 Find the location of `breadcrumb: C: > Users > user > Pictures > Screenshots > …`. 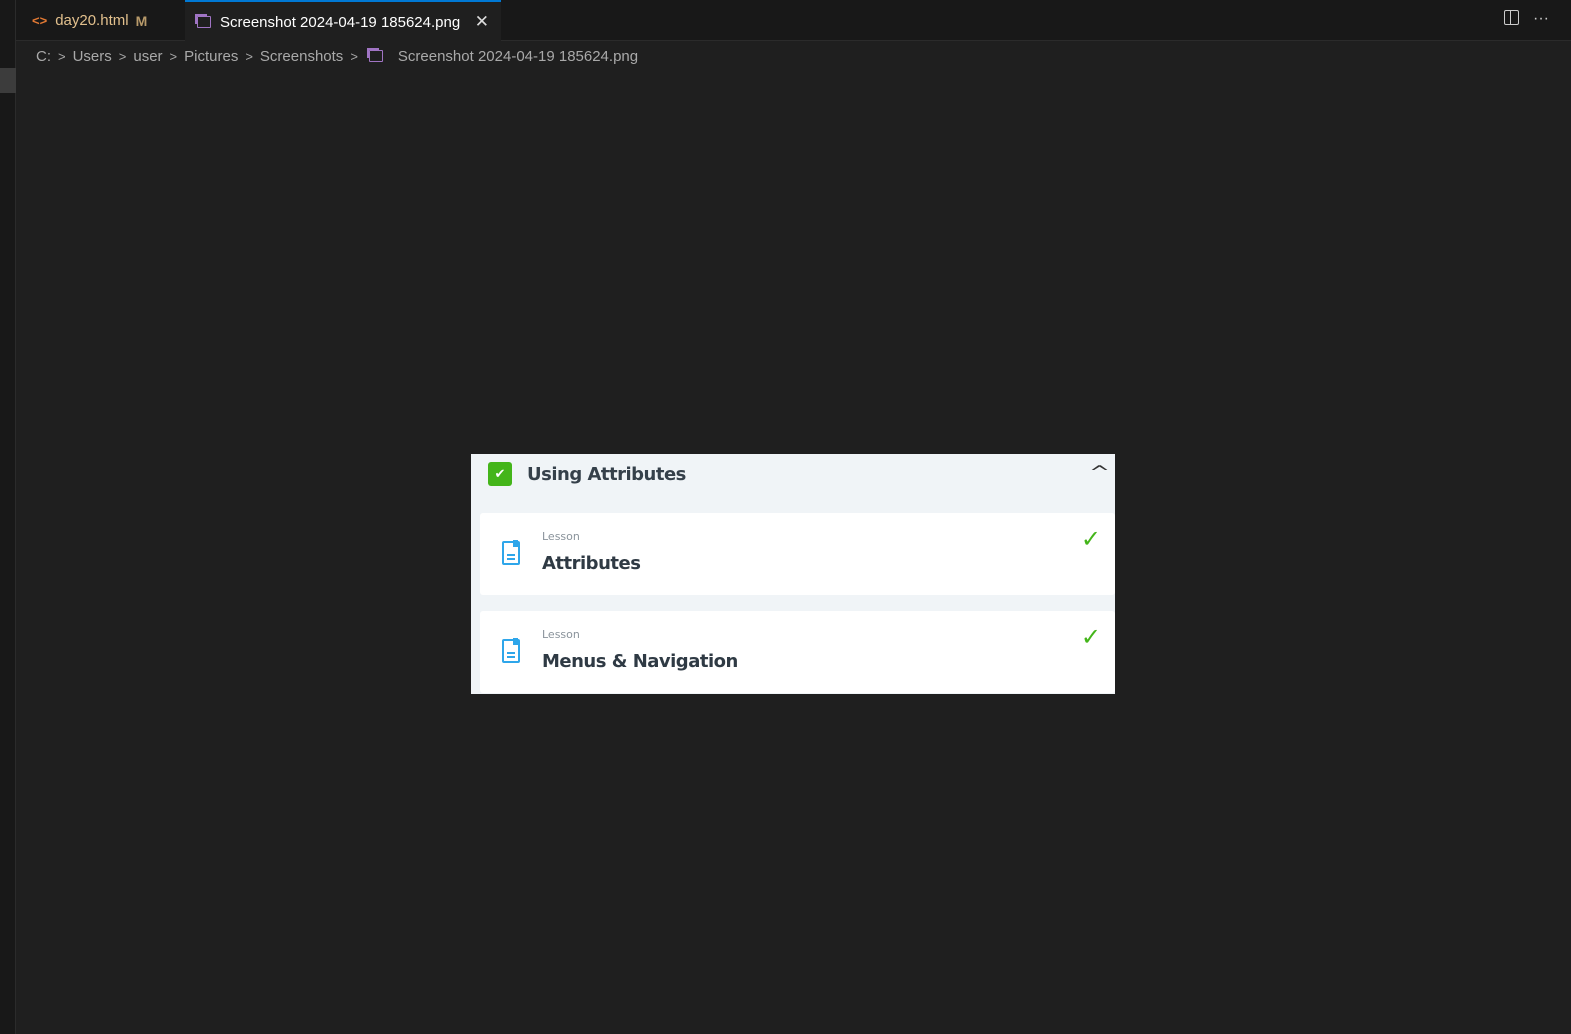

breadcrumb: C: > Users > user > Pictures > Screenshots > … is located at coordinates (337, 56).